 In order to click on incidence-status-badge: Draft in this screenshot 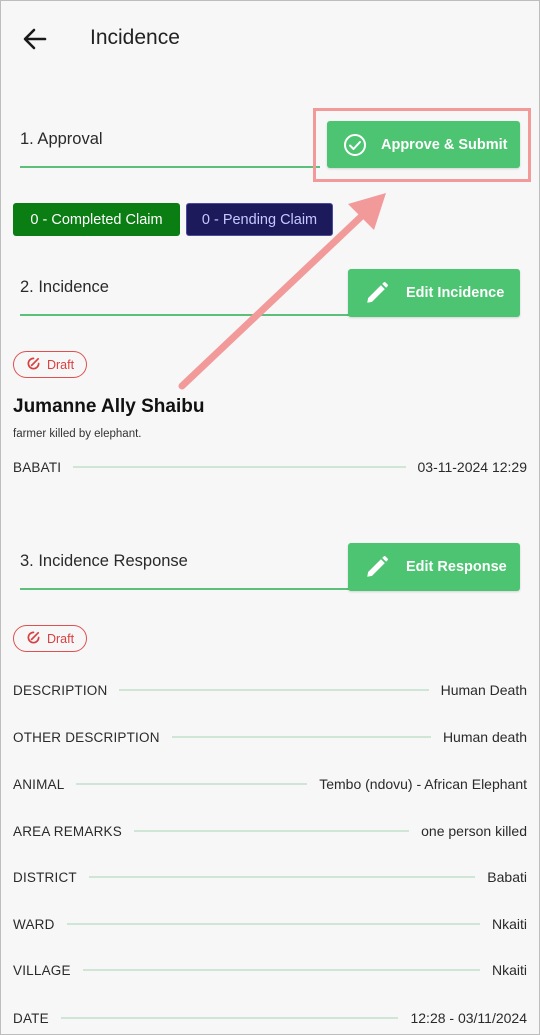, I will do `click(50, 364)`.